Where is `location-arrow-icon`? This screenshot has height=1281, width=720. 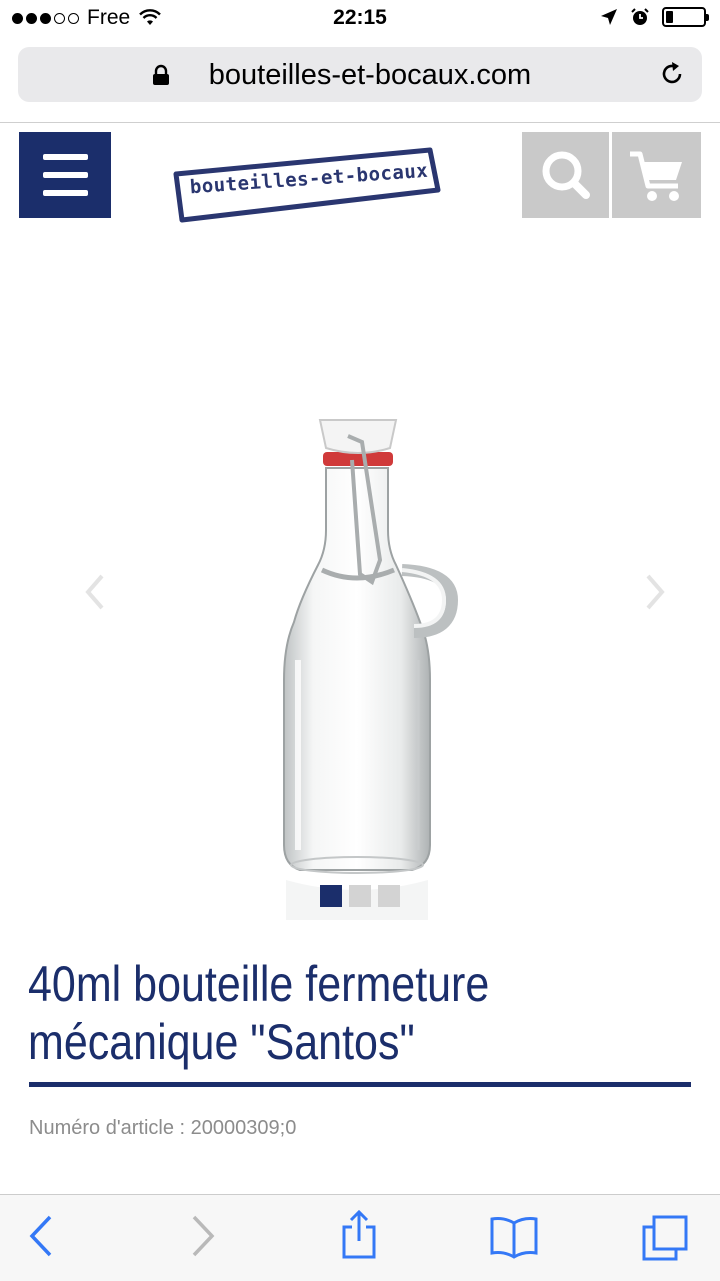 location-arrow-icon is located at coordinates (609, 17).